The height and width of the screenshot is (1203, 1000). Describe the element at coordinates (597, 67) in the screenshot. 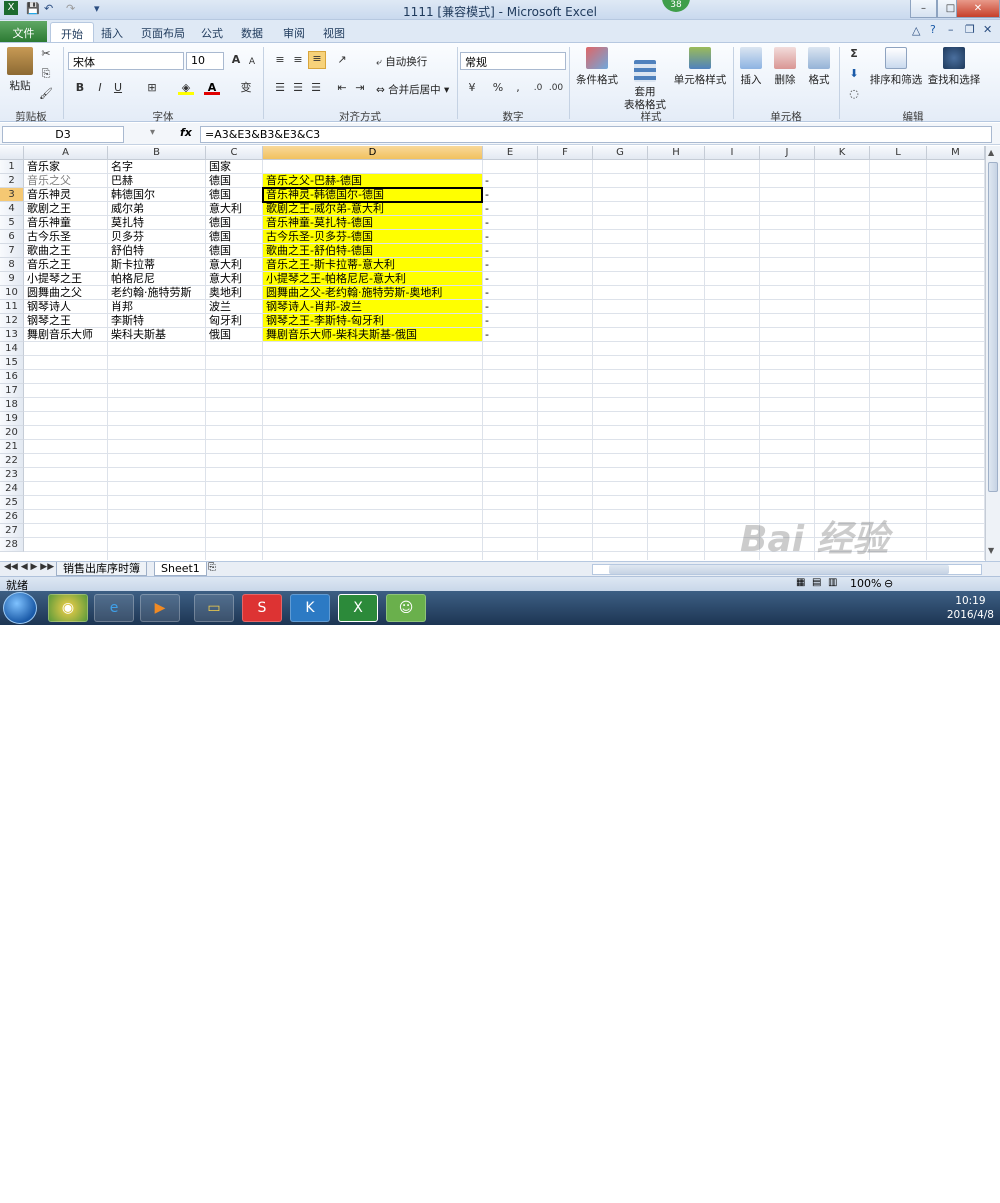

I see `conditional-format-button: 条件格式` at that location.